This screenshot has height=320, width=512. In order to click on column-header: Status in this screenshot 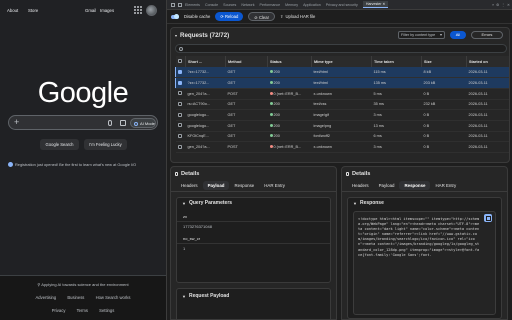, I will do `click(289, 61)`.